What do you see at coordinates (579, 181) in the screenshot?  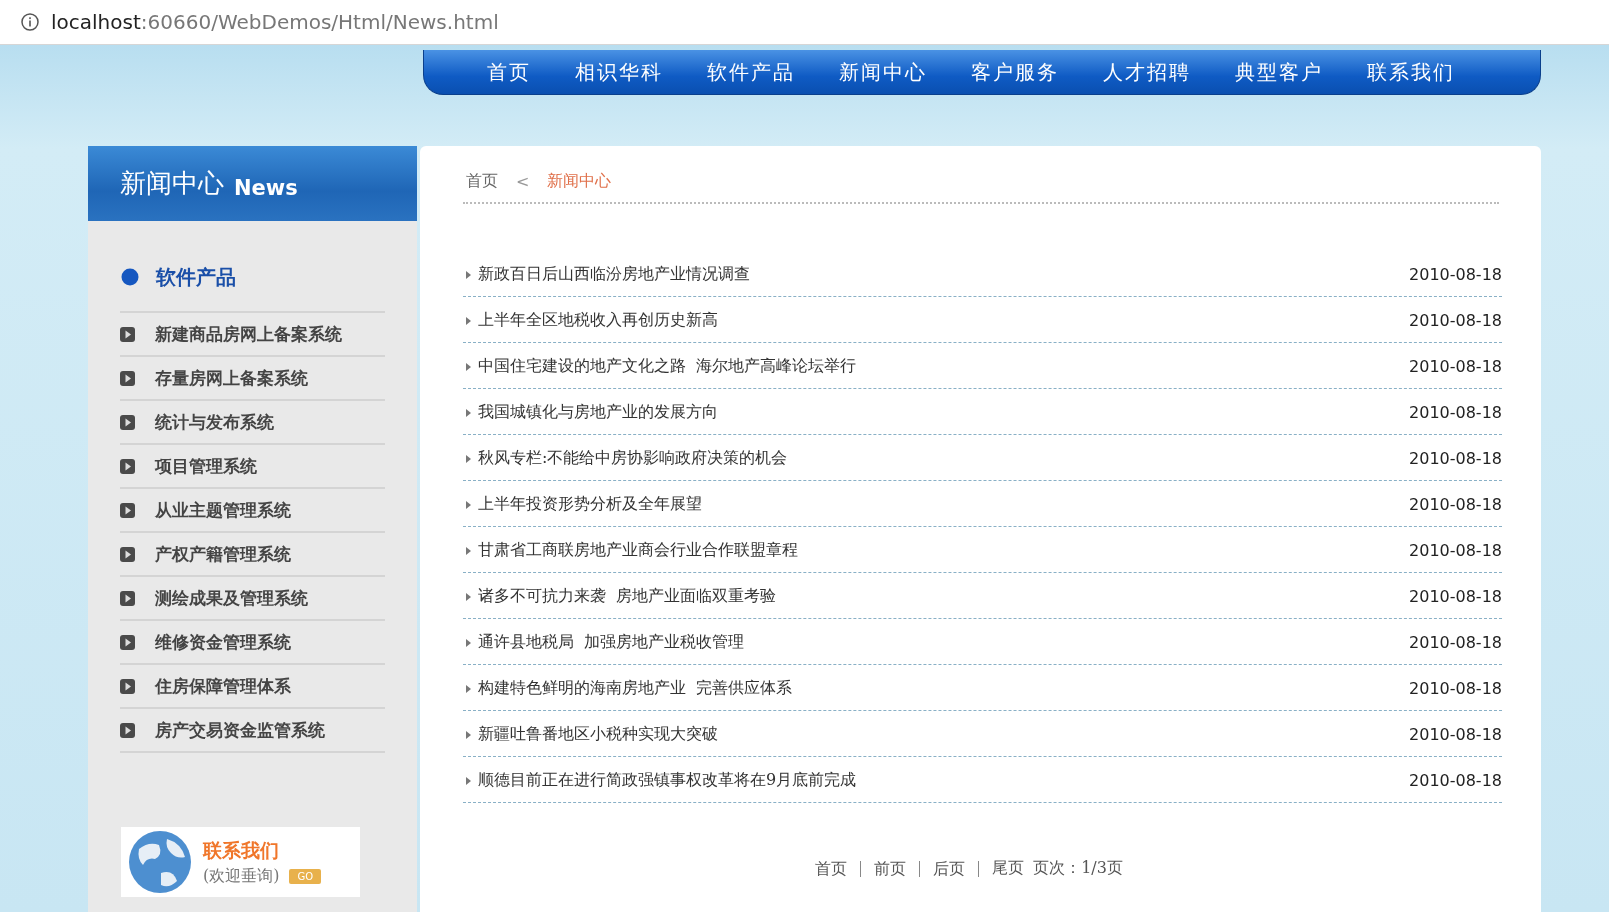 I see `breadcrumb-current: 新闻中心` at bounding box center [579, 181].